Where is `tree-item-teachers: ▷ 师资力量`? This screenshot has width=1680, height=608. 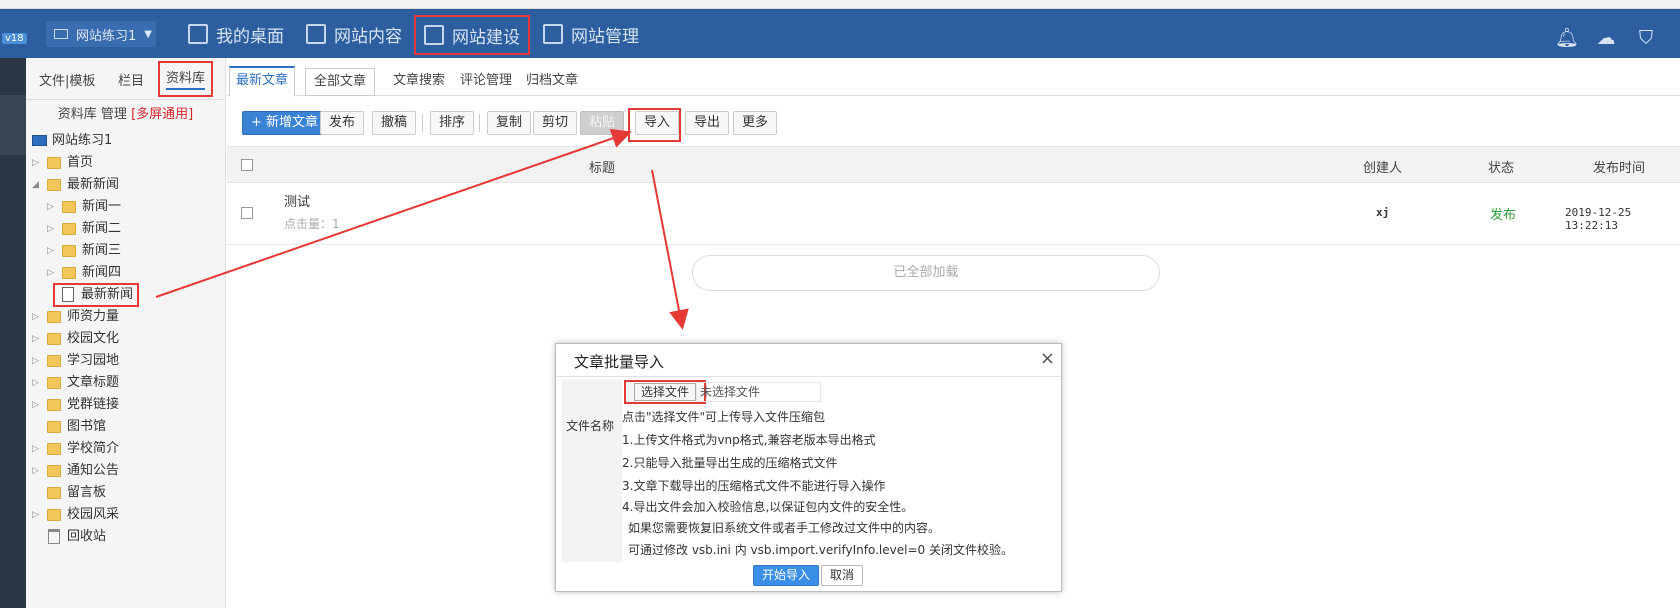
tree-item-teachers: ▷ 师资力量 is located at coordinates (125, 317).